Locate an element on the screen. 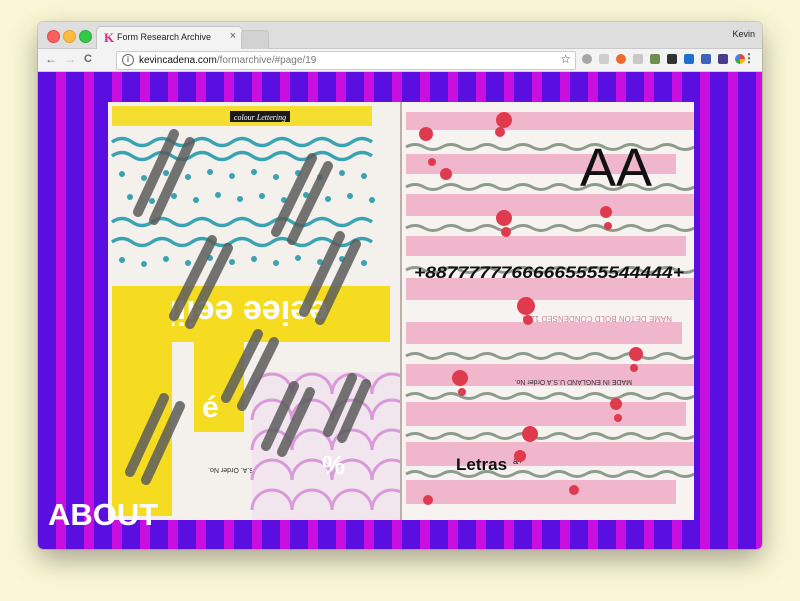  reload-icon: C is located at coordinates (88, 59).